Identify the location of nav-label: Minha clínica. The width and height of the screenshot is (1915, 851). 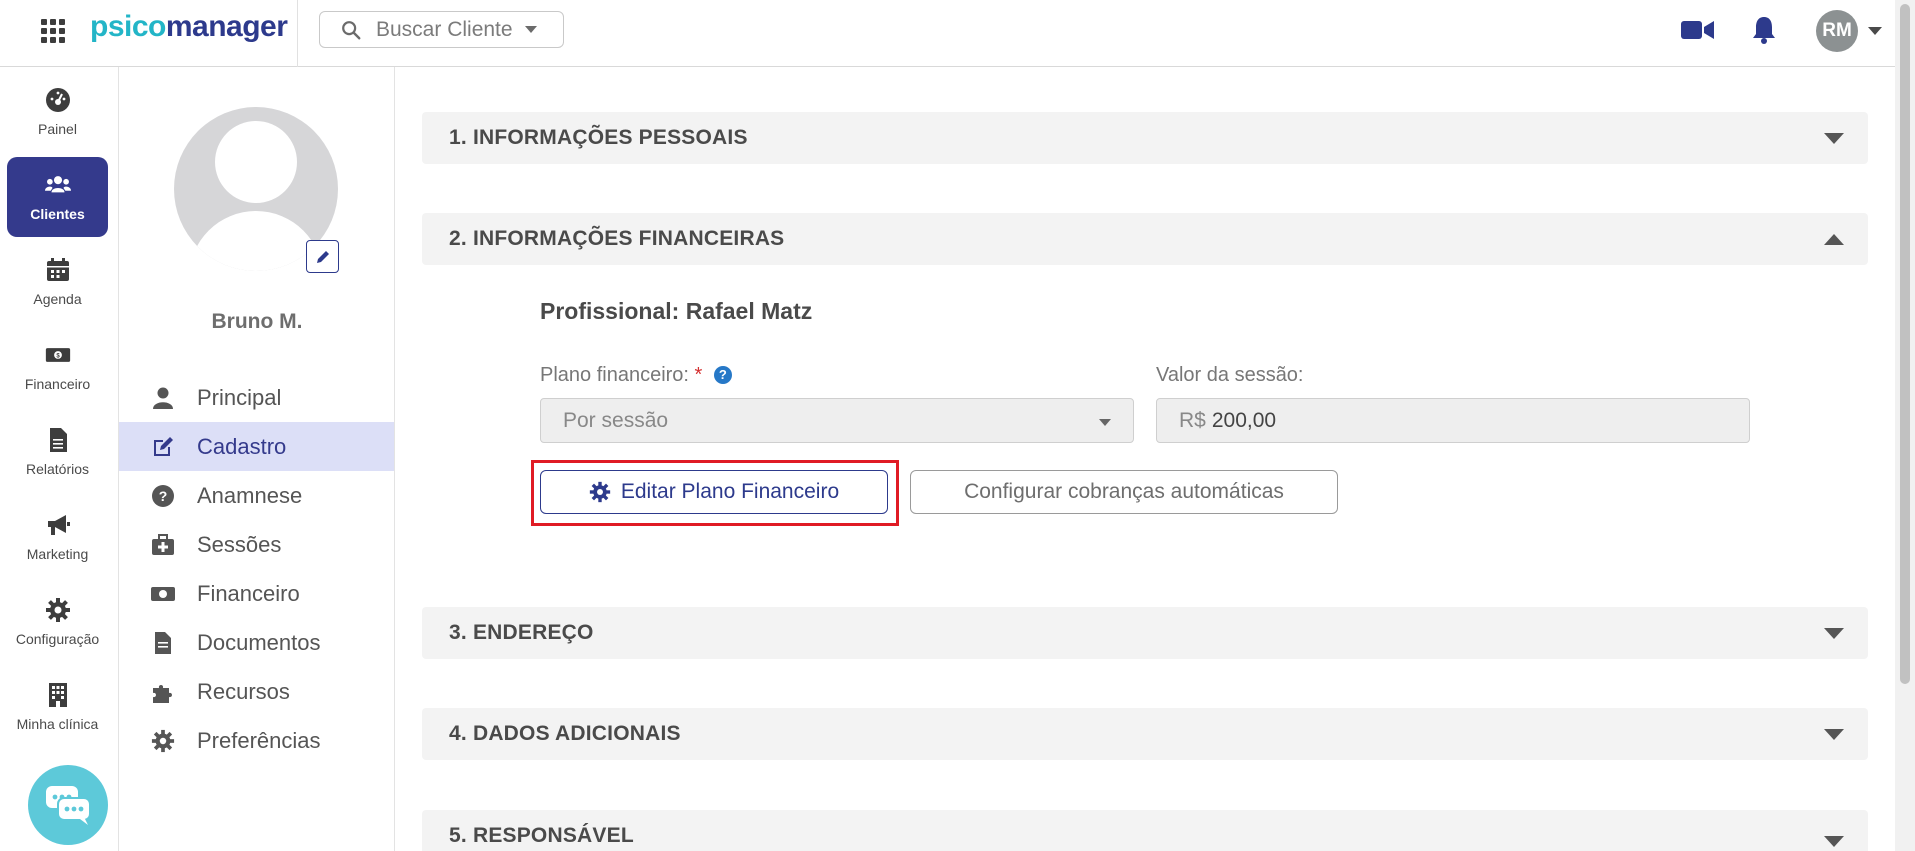
(57, 724).